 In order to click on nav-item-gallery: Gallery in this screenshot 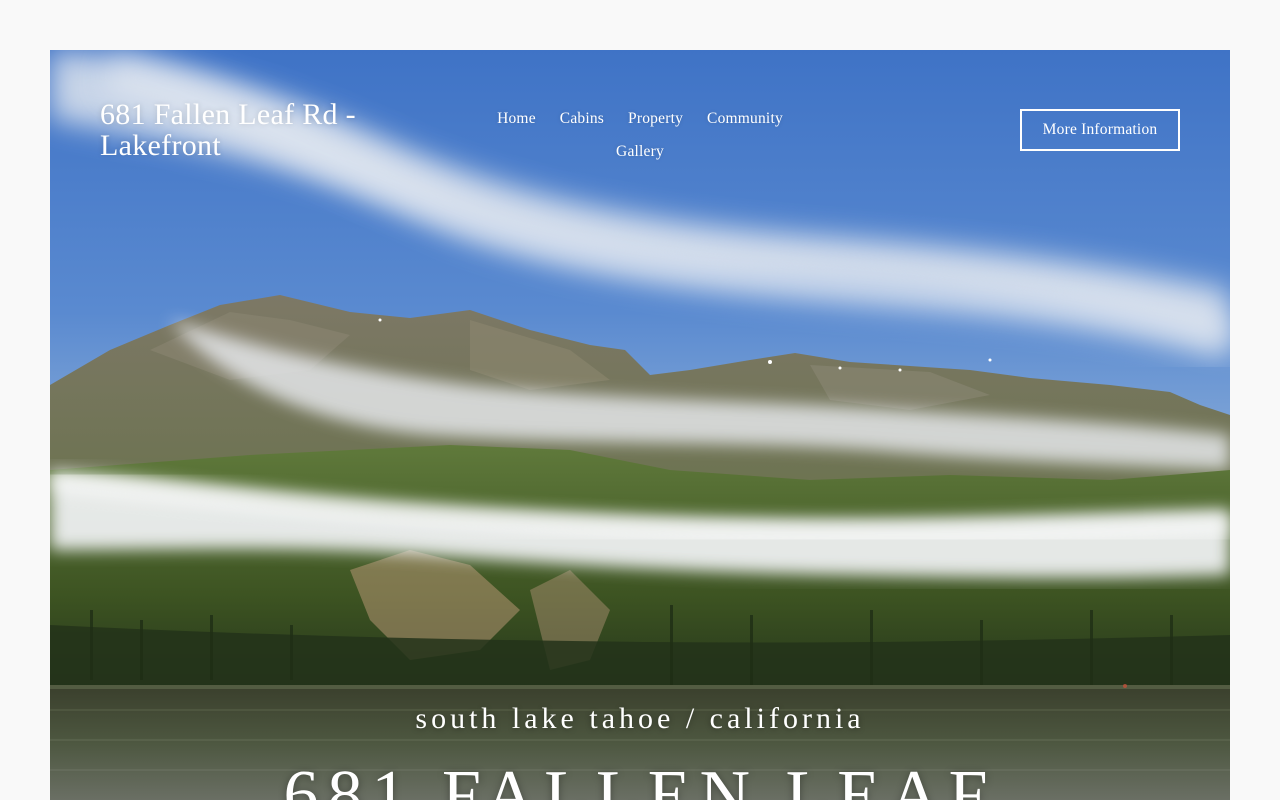, I will do `click(640, 151)`.